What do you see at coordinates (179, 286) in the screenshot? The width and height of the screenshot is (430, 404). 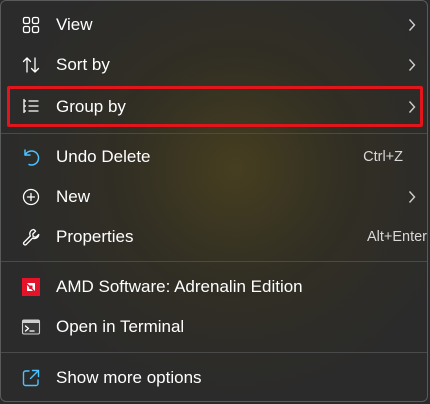 I see `menu-item-label: AMD Software: Adrenalin Edition` at bounding box center [179, 286].